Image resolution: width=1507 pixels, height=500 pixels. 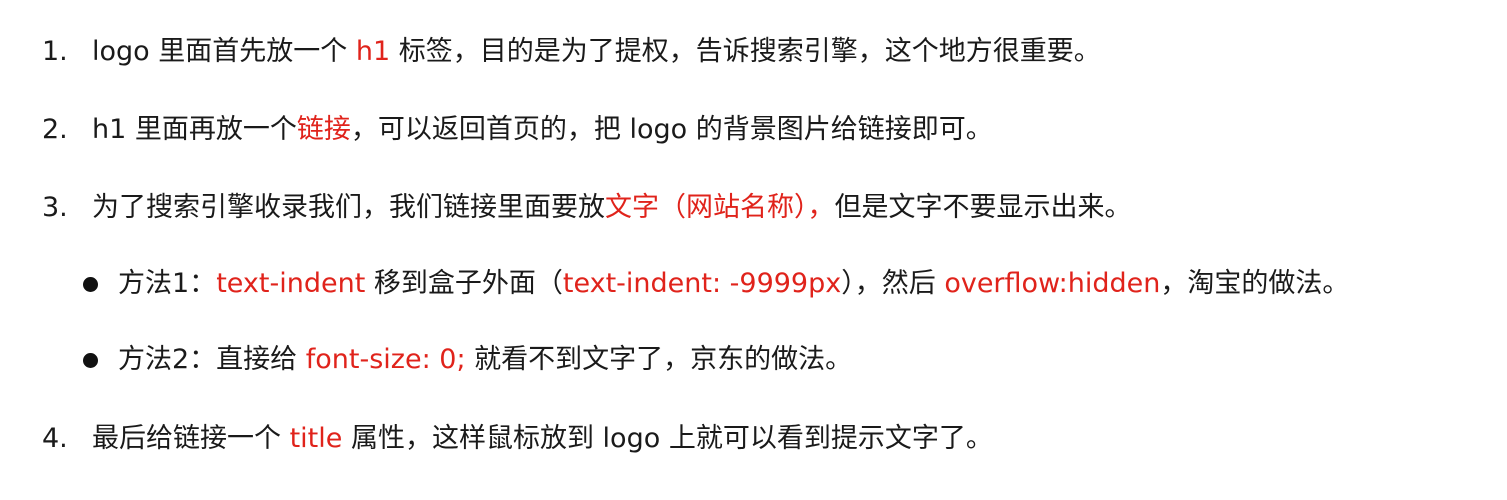 What do you see at coordinates (671, 129) in the screenshot?
I see `text-segment: ，可以返回首页的，把 logo 的背景图片给链接即可。` at bounding box center [671, 129].